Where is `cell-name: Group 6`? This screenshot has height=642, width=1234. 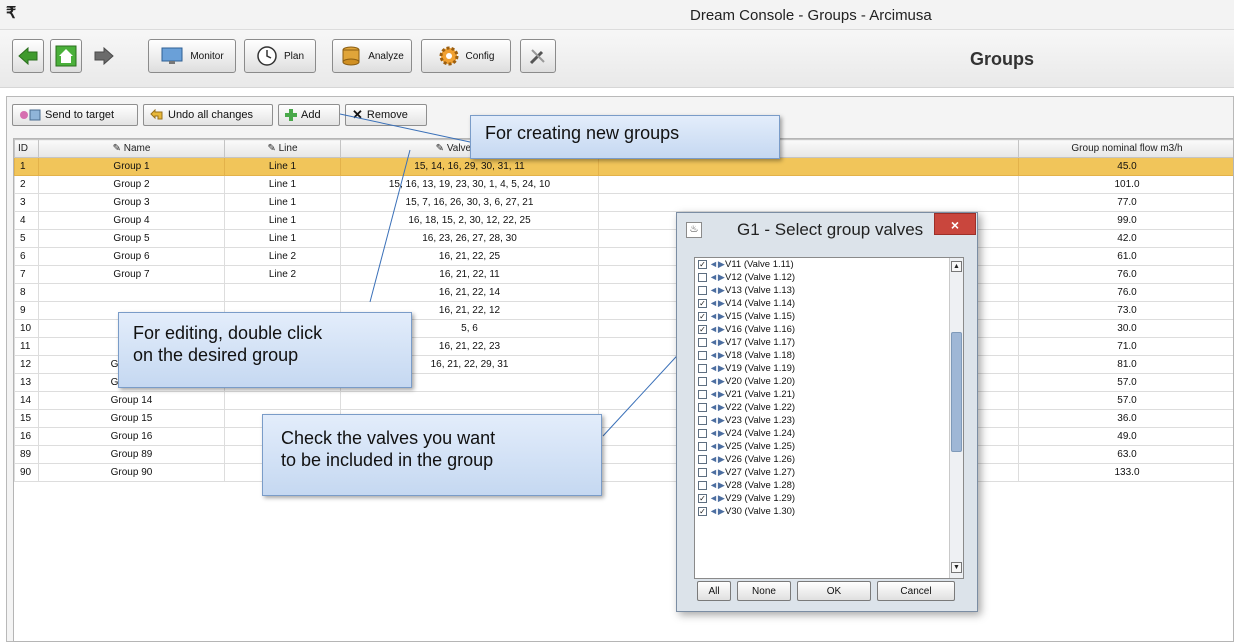 cell-name: Group 6 is located at coordinates (131, 256).